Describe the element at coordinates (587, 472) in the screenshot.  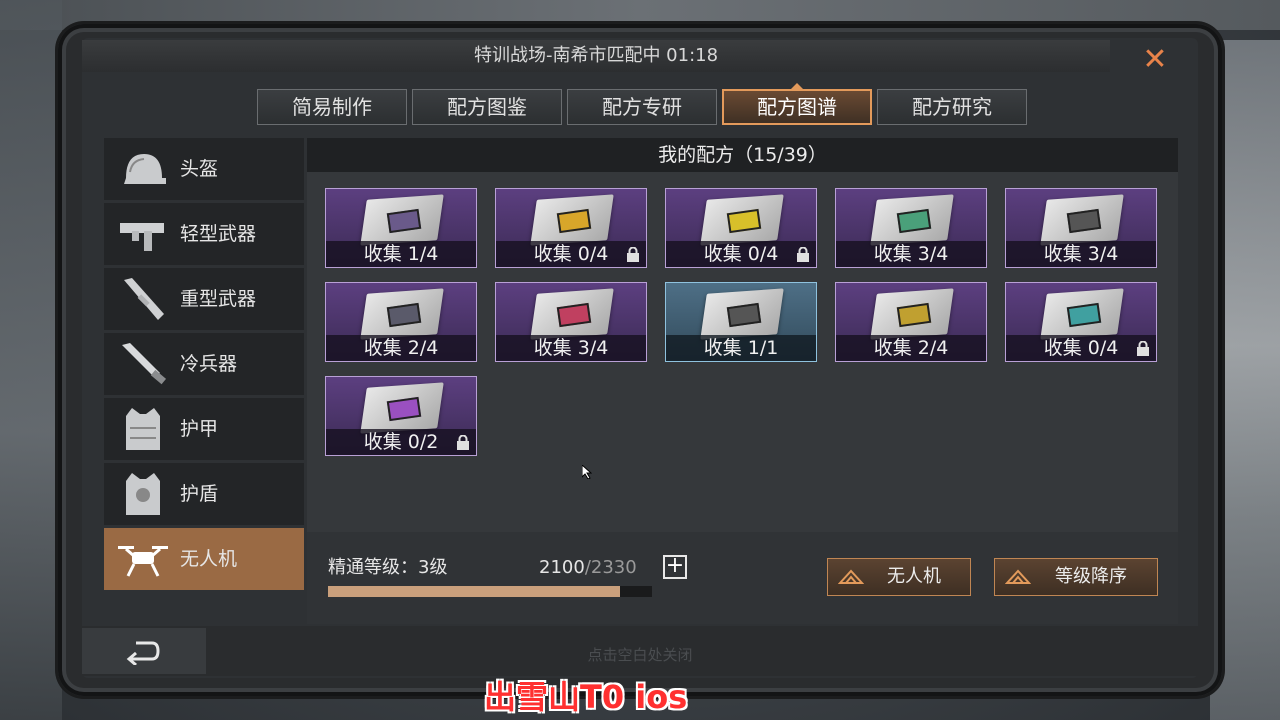
I see `cursor-icon` at that location.